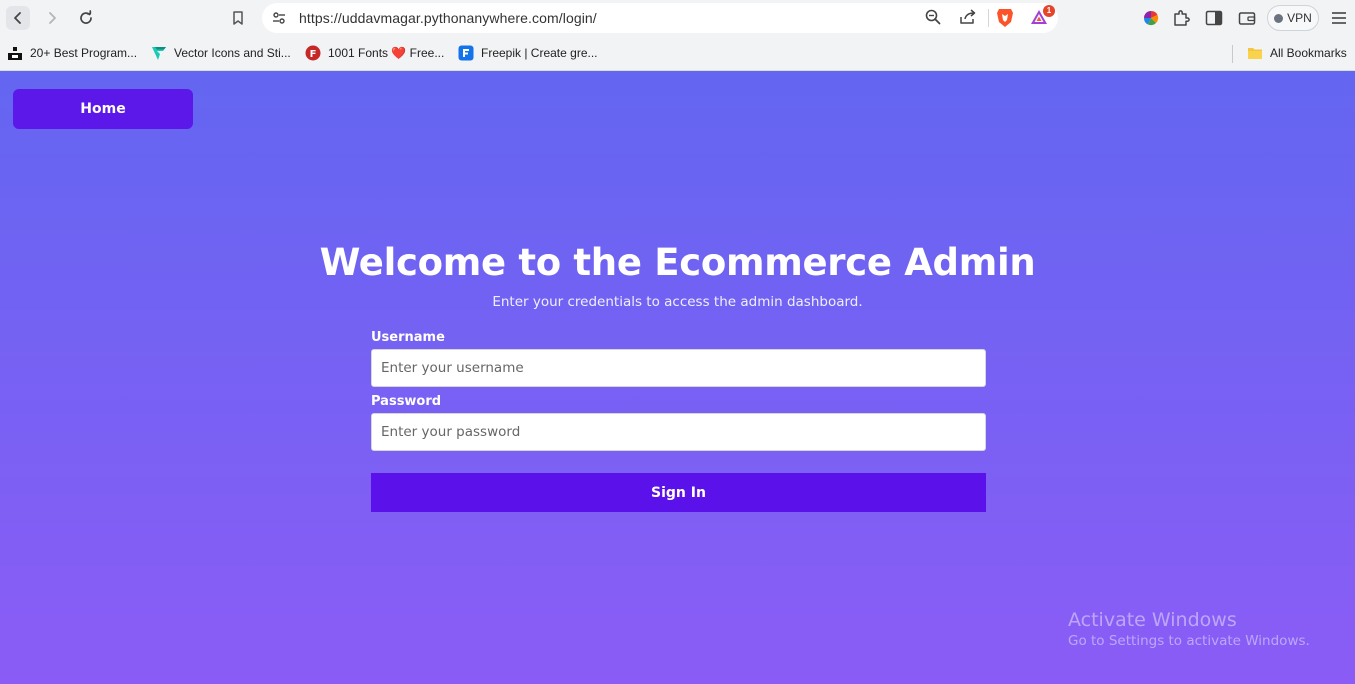  Describe the element at coordinates (988, 18) in the screenshot. I see `url-separator` at that location.